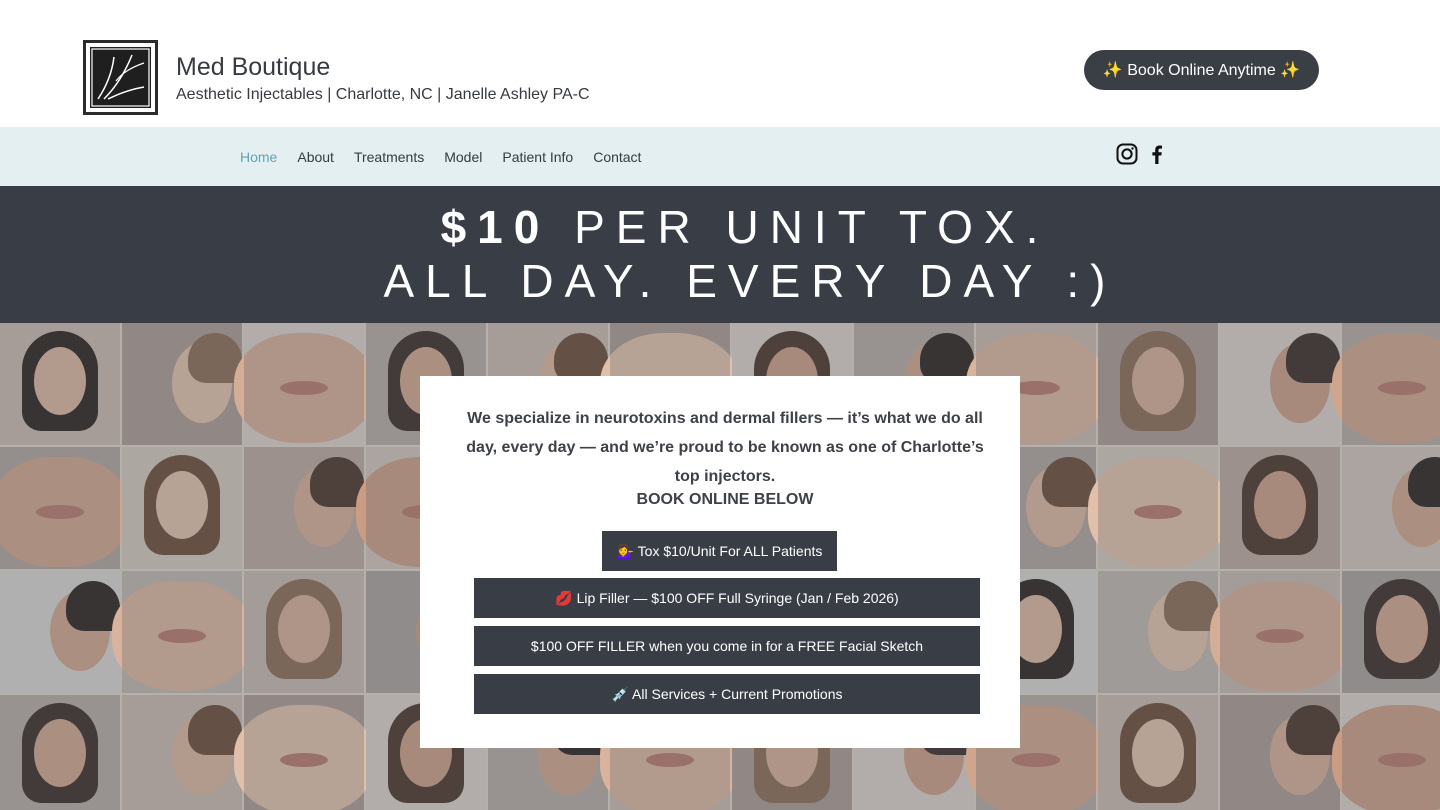  I want to click on nav-item-contact: Contact, so click(617, 157).